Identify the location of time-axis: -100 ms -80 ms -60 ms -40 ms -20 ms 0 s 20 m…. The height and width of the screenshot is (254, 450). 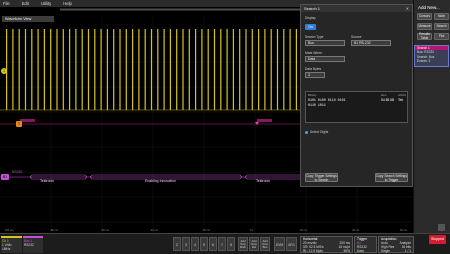
(206, 230).